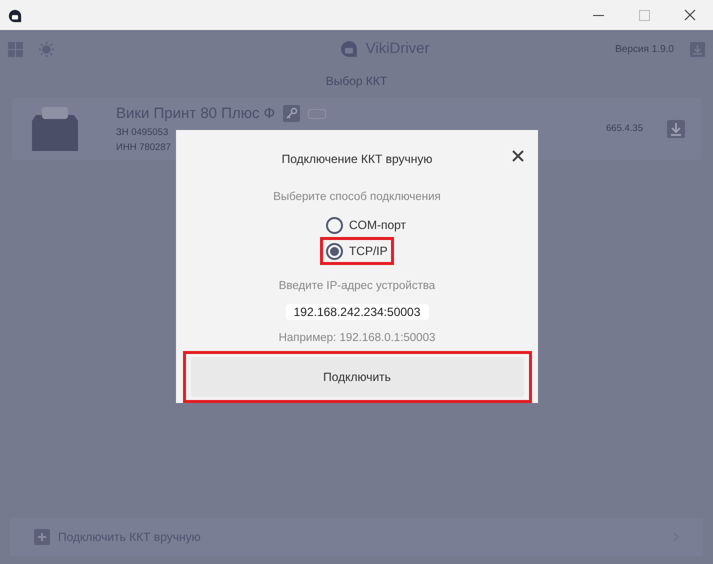 This screenshot has height=564, width=713. I want to click on key-icon, so click(291, 113).